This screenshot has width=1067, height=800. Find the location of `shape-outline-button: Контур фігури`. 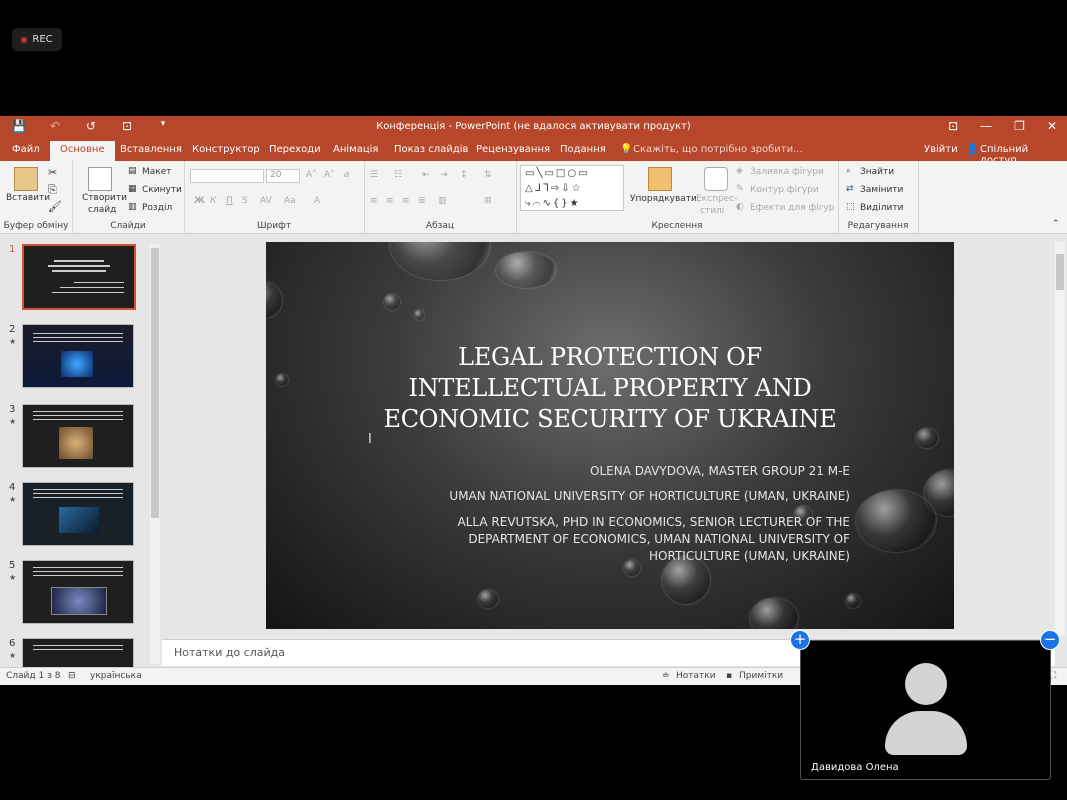

shape-outline-button: Контур фігури is located at coordinates (784, 190).